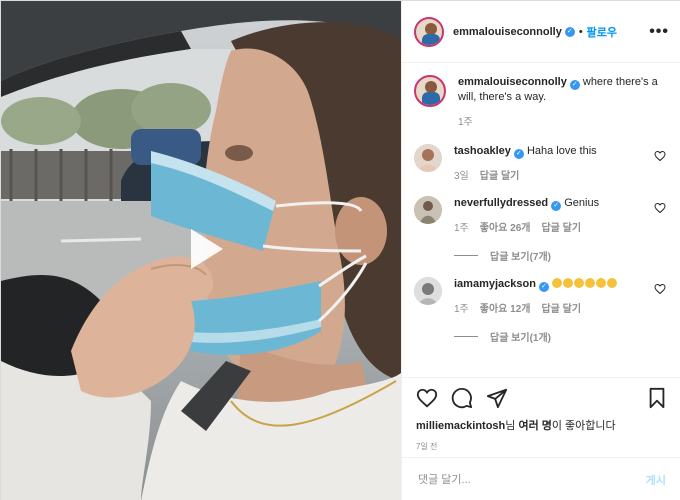 This screenshot has height=500, width=680. What do you see at coordinates (552, 336) in the screenshot?
I see `view-replies-button: 답글 보기(1개)` at bounding box center [552, 336].